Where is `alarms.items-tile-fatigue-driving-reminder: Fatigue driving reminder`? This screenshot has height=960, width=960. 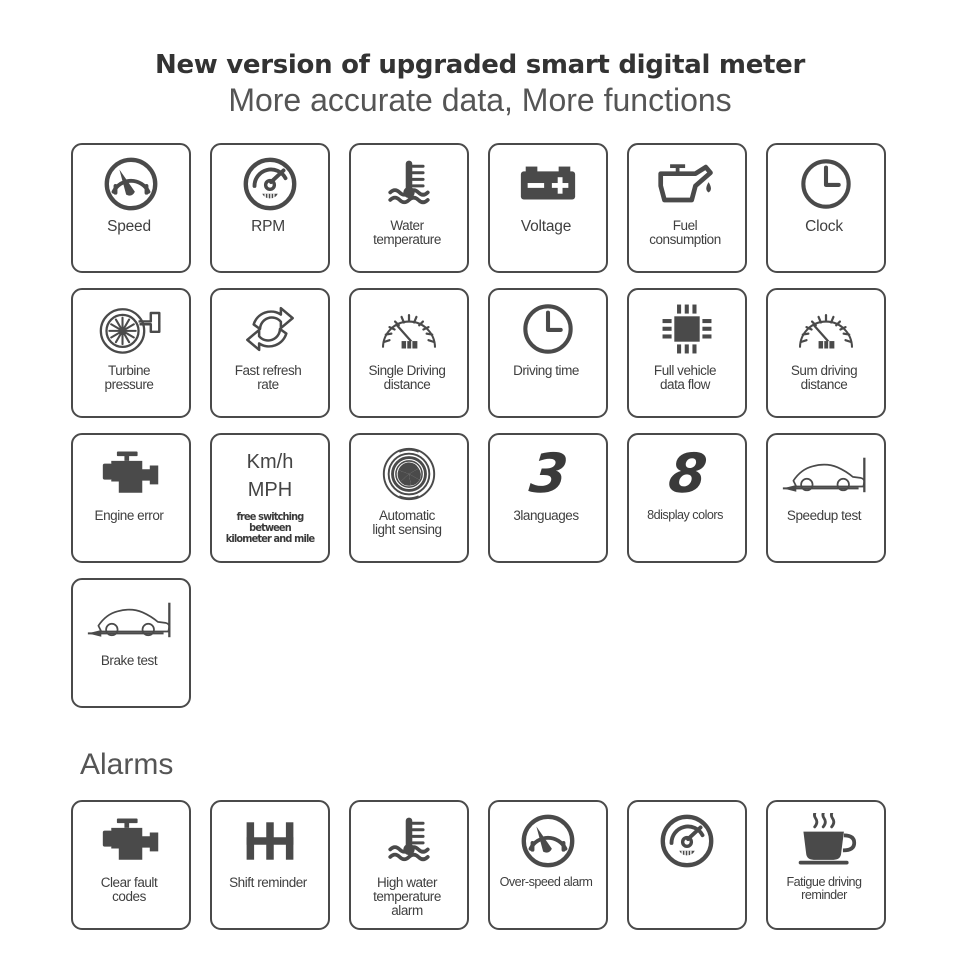 alarms.items-tile-fatigue-driving-reminder: Fatigue driving reminder is located at coordinates (826, 865).